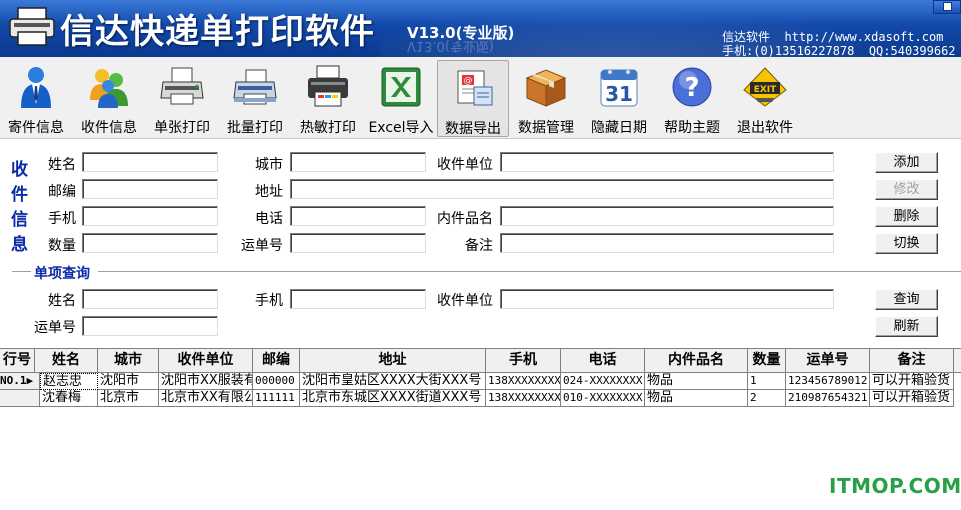 The height and width of the screenshot is (510, 961). Describe the element at coordinates (276, 381) in the screenshot. I see `table-cell: 000000` at that location.